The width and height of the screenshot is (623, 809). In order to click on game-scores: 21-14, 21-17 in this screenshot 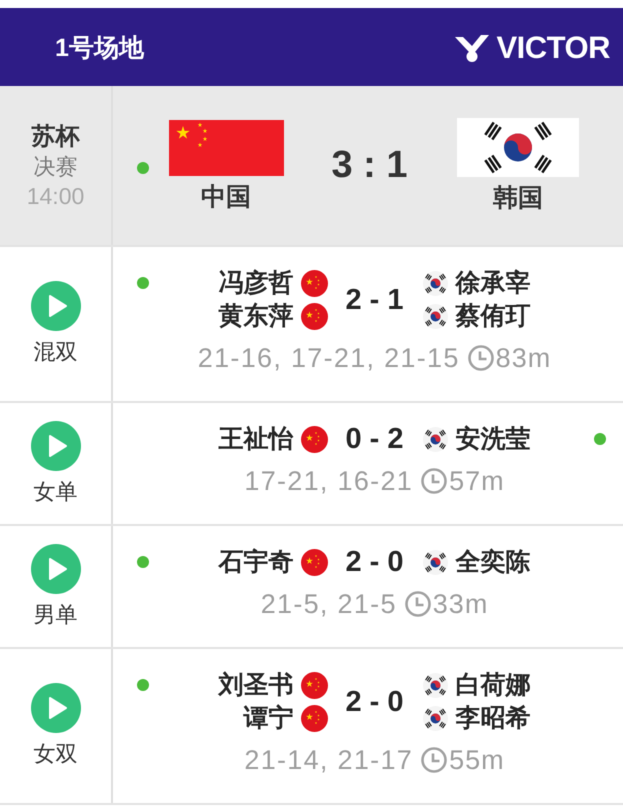, I will do `click(329, 760)`.